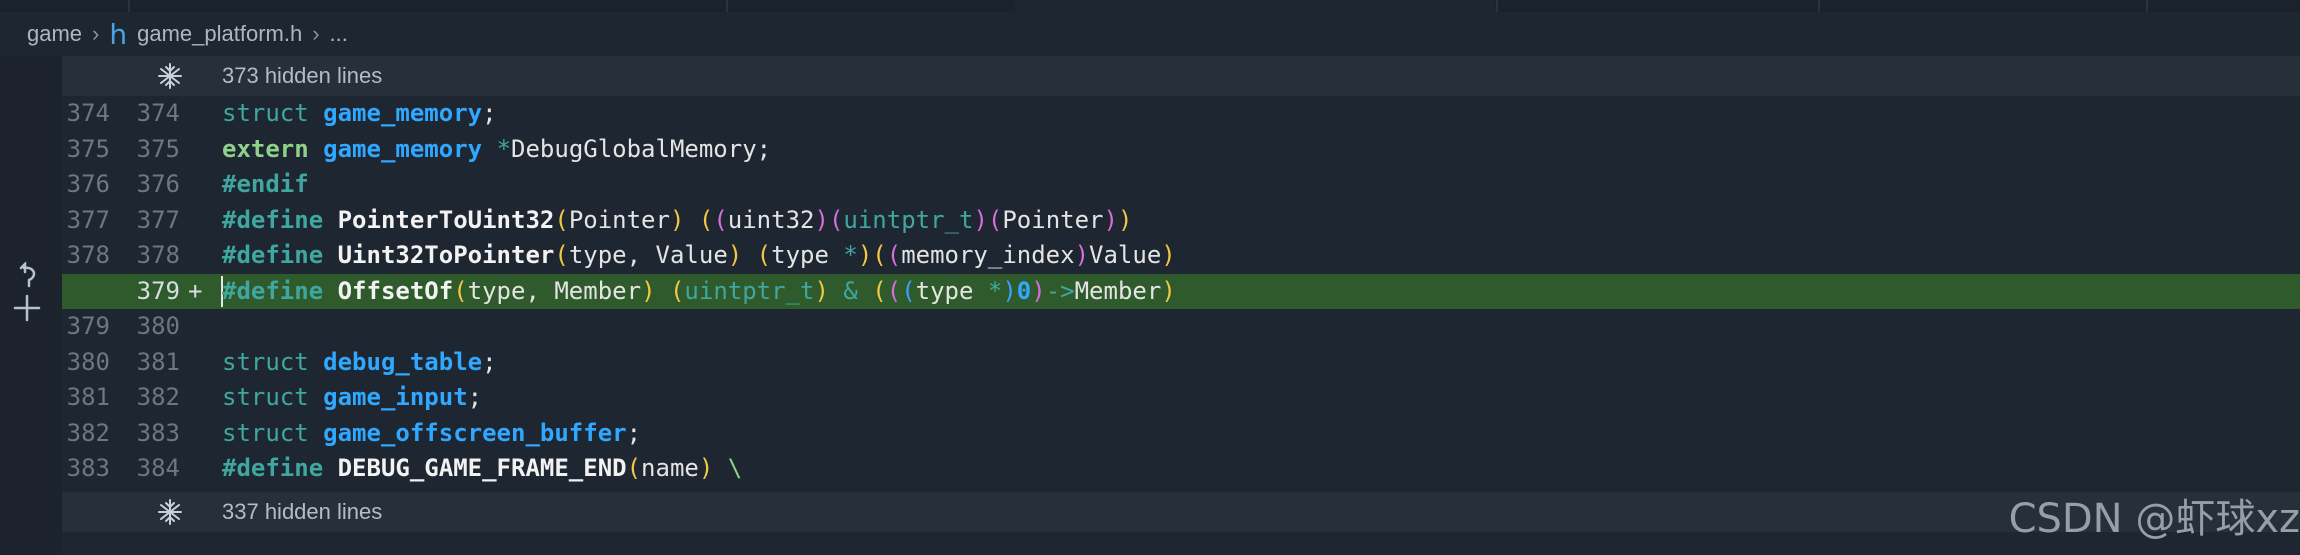  Describe the element at coordinates (302, 511) in the screenshot. I see `hidden-lines-label: 337 hidden lines` at that location.